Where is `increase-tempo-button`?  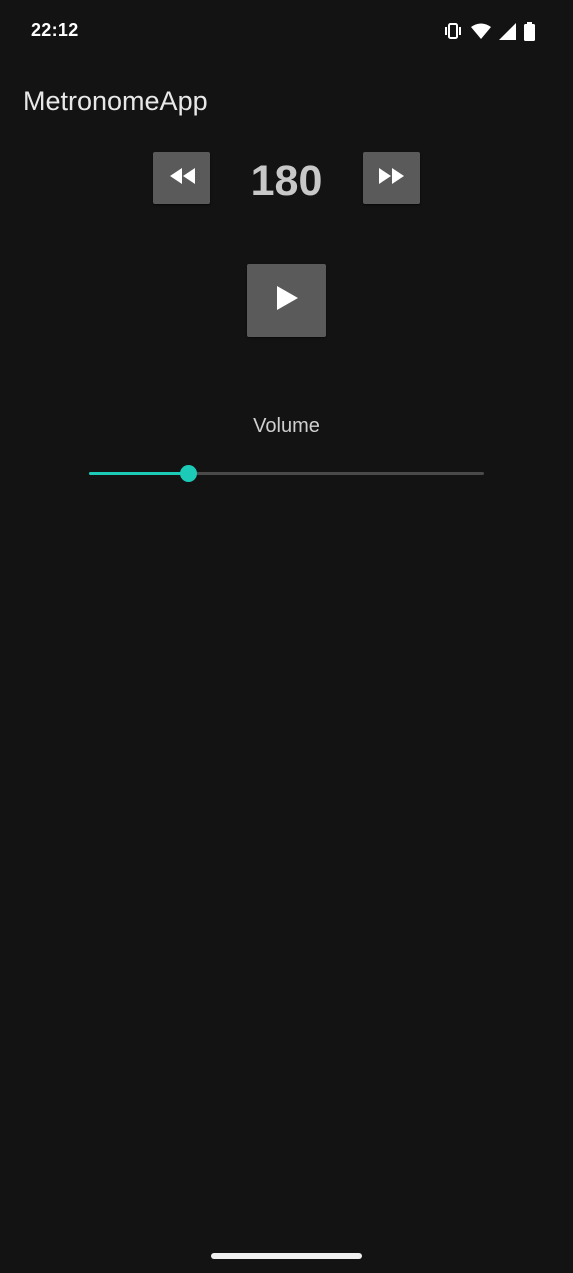 increase-tempo-button is located at coordinates (391, 178).